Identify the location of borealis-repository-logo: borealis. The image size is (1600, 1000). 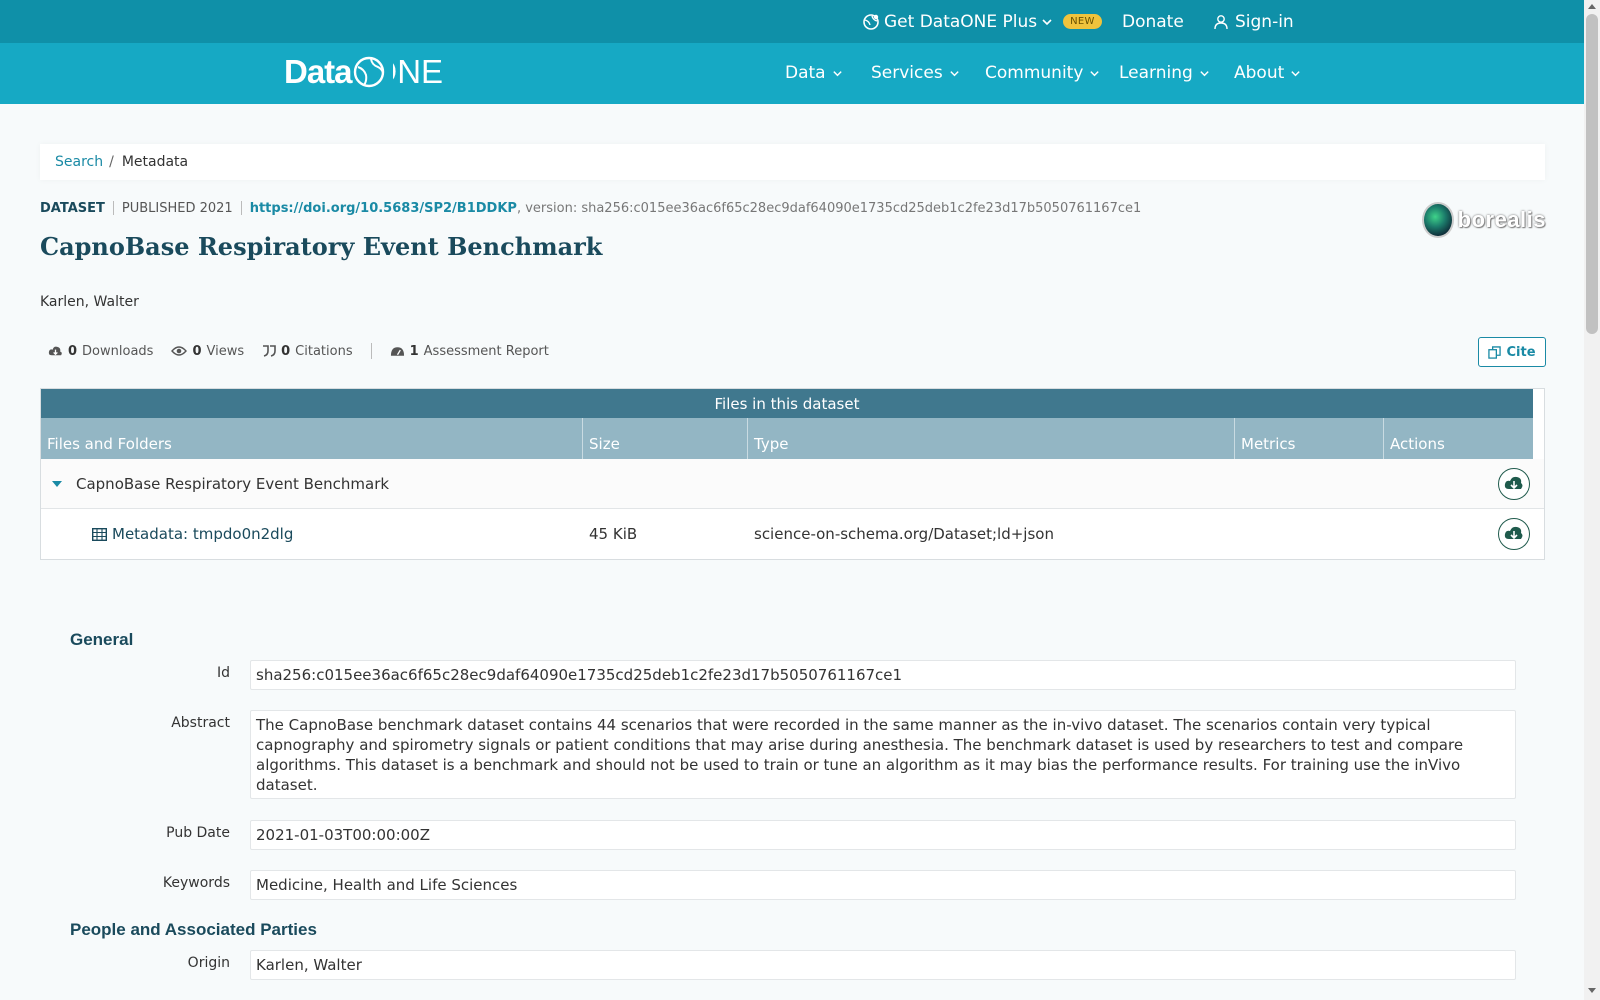
(1484, 220).